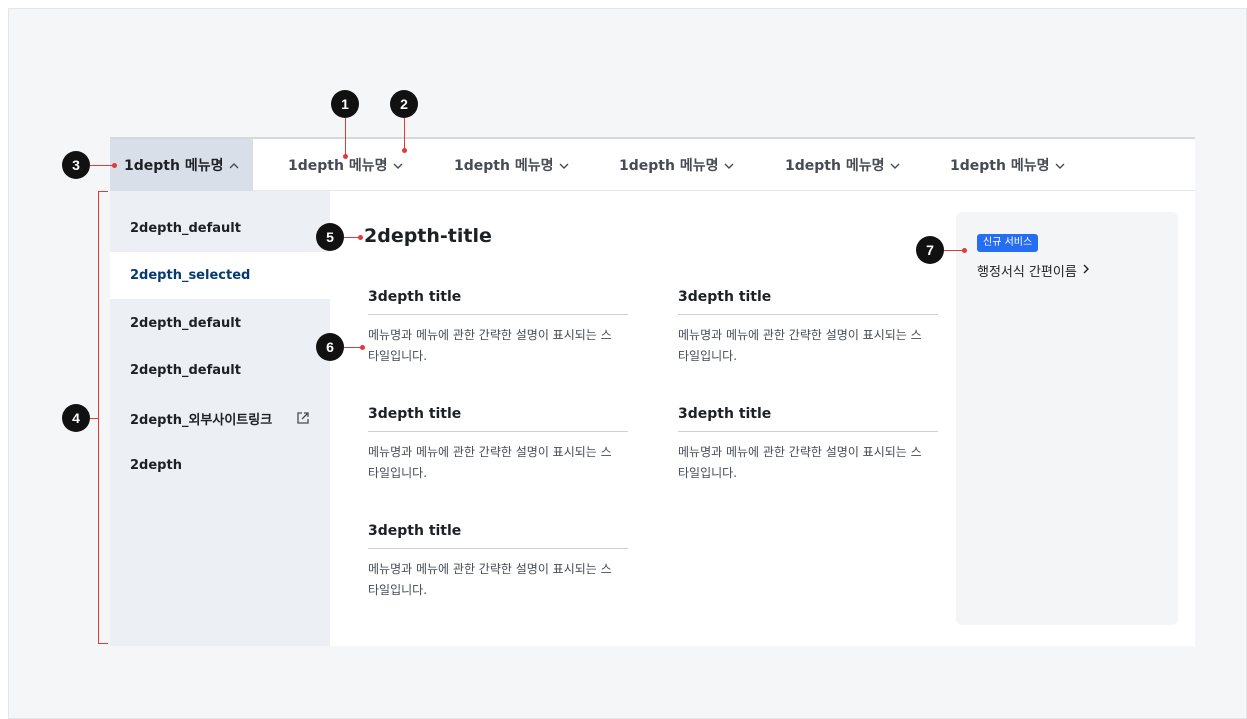 The height and width of the screenshot is (719, 1247). Describe the element at coordinates (404, 104) in the screenshot. I see `annotation-marker-2: 2` at that location.